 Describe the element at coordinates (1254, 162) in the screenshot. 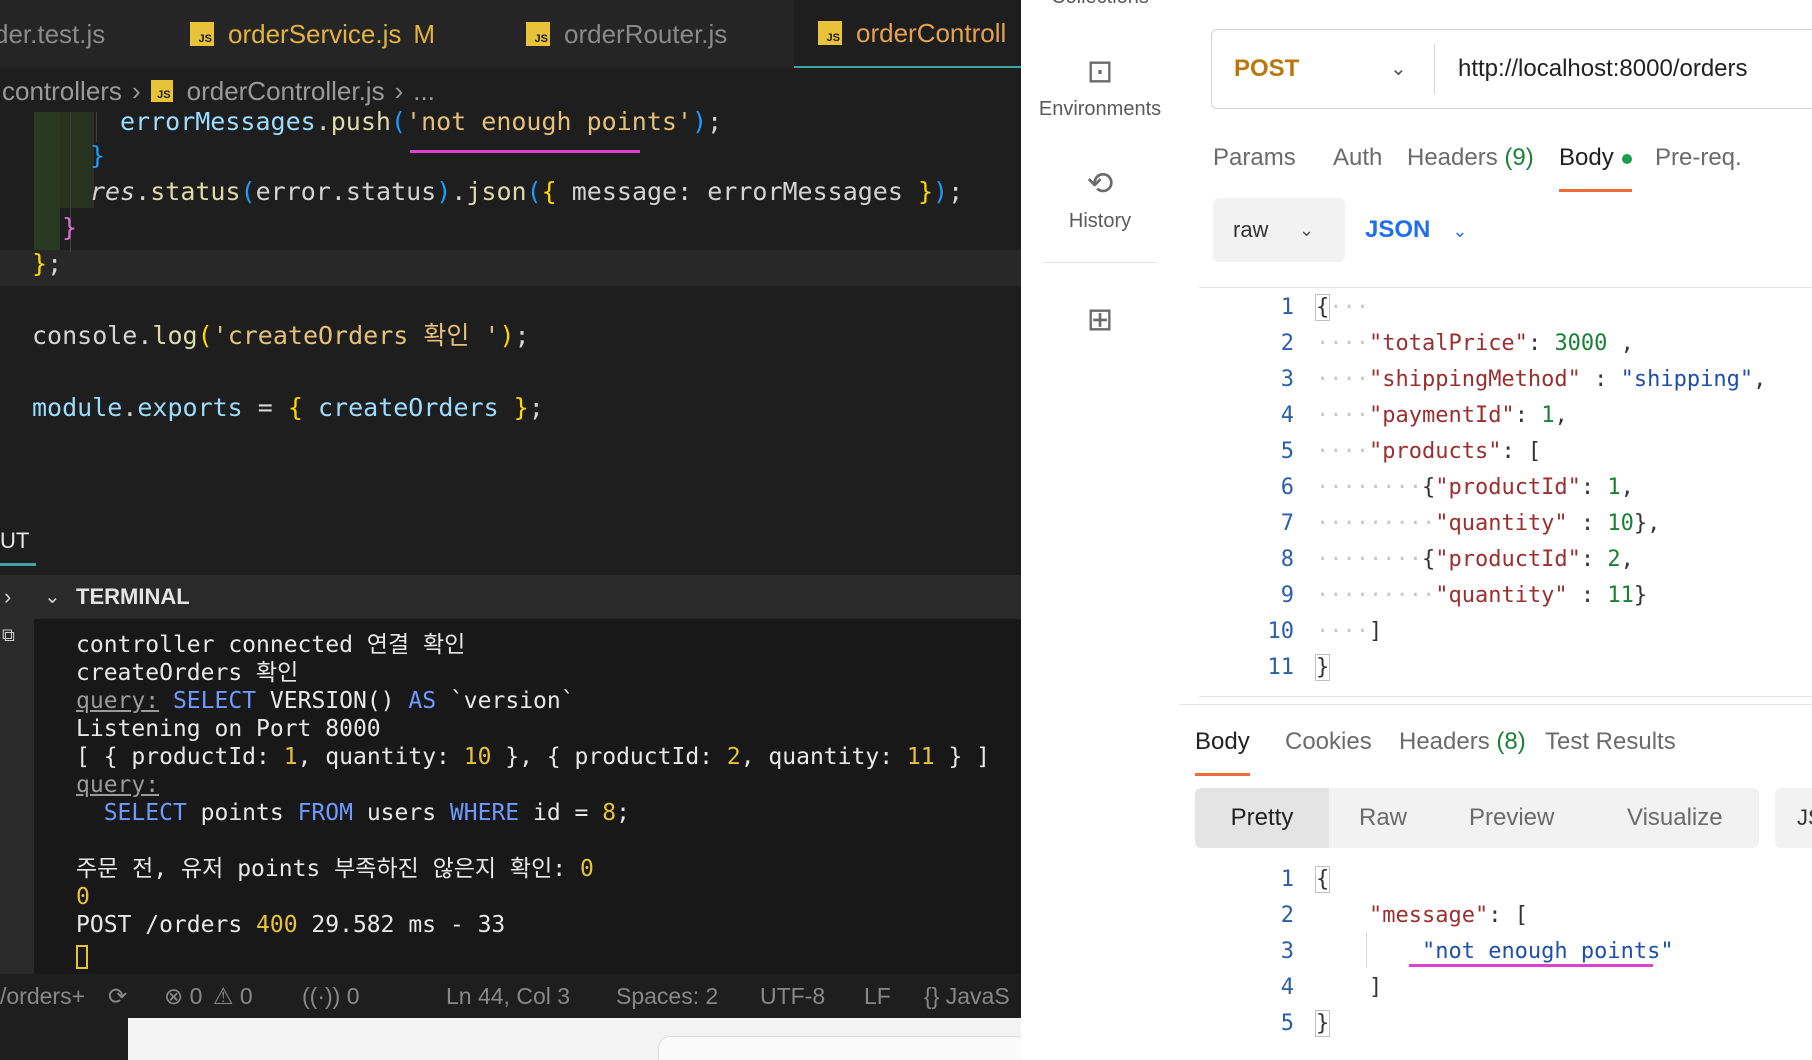

I see `tab-params: Params` at that location.